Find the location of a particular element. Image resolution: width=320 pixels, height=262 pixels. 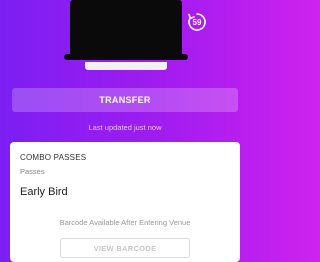

refresh-timer-icon: 59 is located at coordinates (197, 22).